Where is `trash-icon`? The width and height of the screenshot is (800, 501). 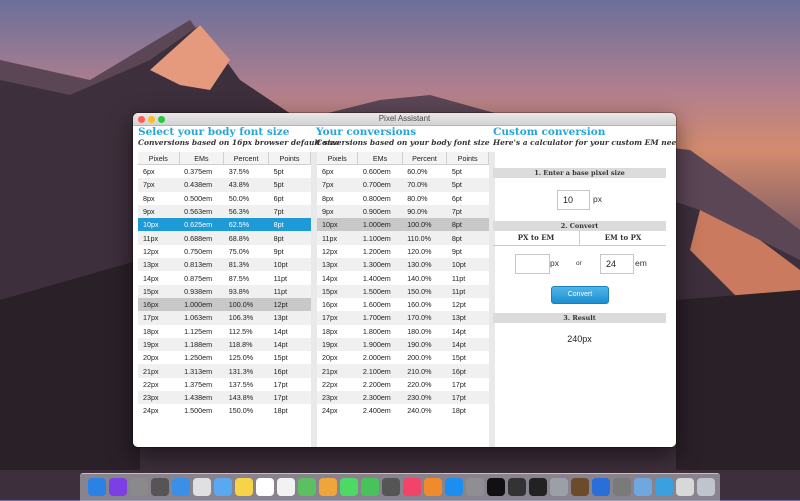 trash-icon is located at coordinates (706, 487).